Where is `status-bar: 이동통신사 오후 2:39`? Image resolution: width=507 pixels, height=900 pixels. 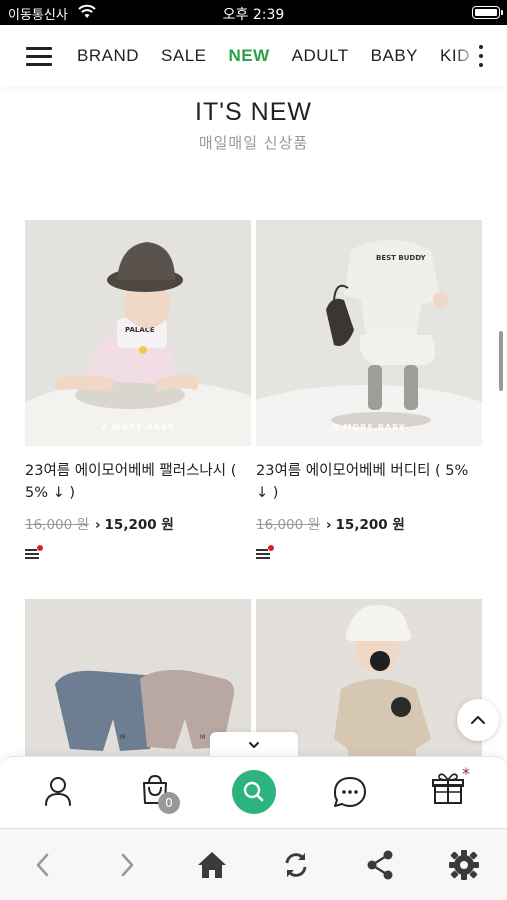
status-bar: 이동통신사 오후 2:39 is located at coordinates (253, 12).